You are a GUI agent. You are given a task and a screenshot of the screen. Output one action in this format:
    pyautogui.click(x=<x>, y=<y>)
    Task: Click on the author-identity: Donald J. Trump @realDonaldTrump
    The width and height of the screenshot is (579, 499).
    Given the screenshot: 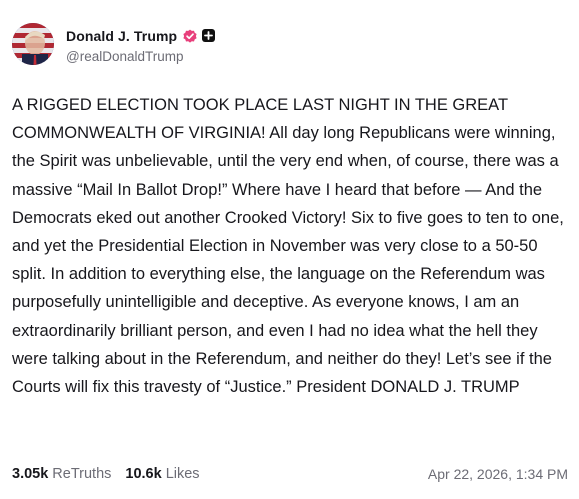 What is the action you would take?
    pyautogui.click(x=141, y=44)
    